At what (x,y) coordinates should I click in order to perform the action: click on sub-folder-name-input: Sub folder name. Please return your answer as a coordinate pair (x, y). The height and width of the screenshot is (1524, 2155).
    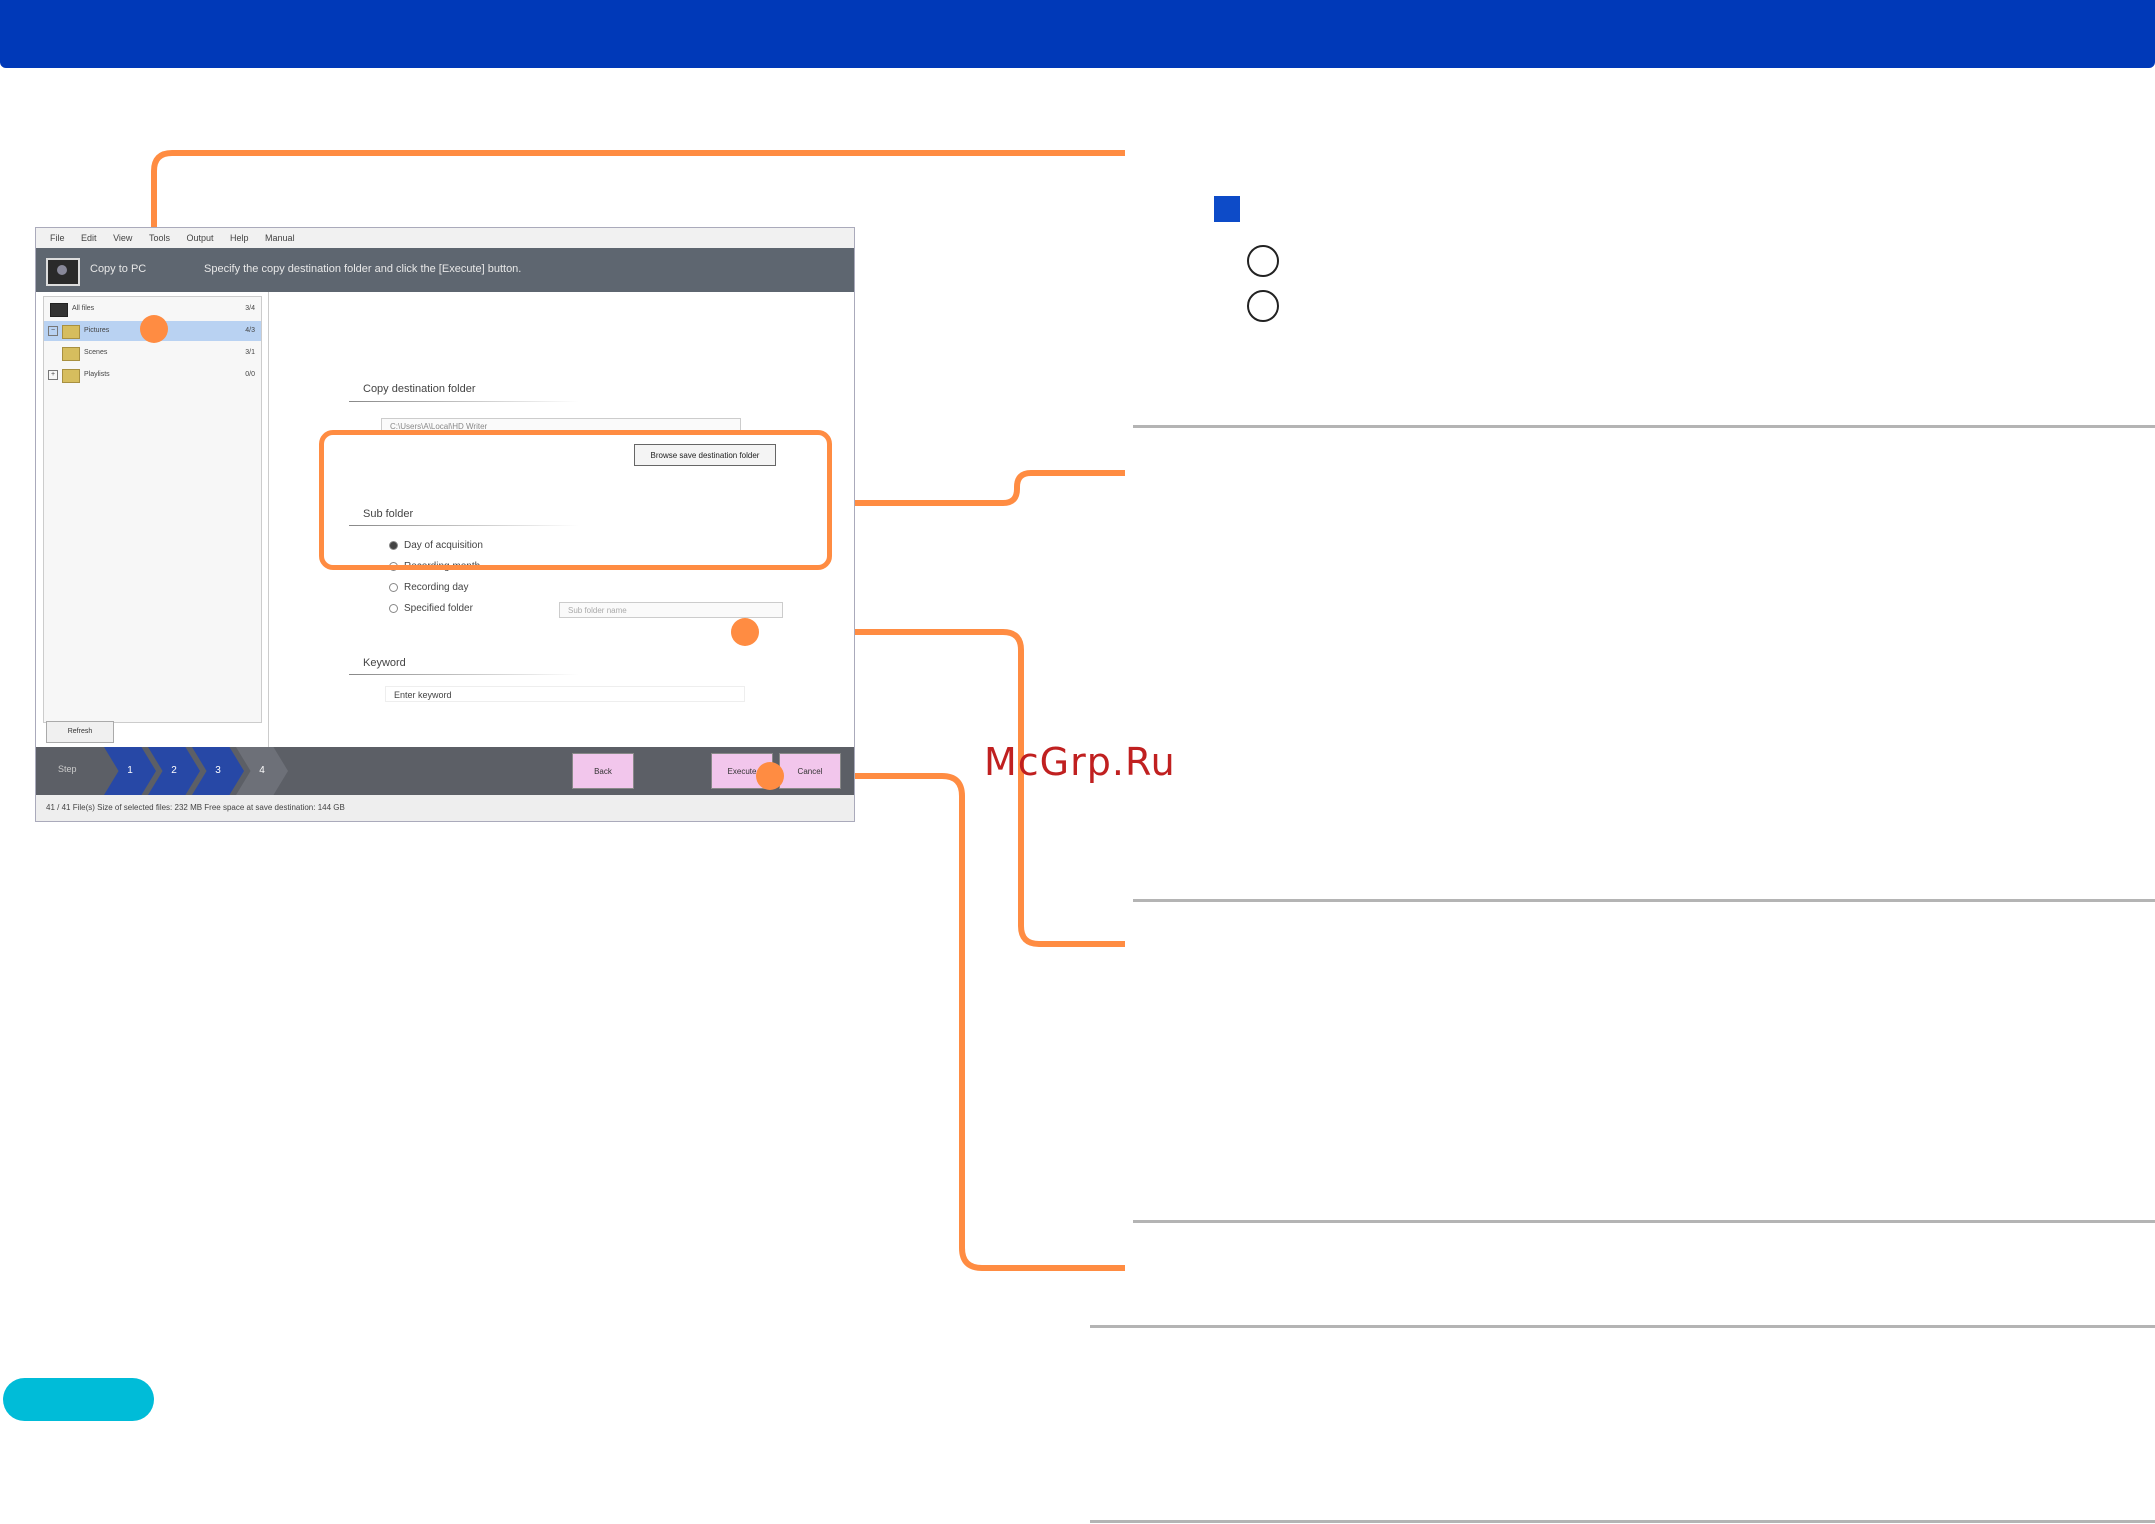
    Looking at the image, I should click on (671, 610).